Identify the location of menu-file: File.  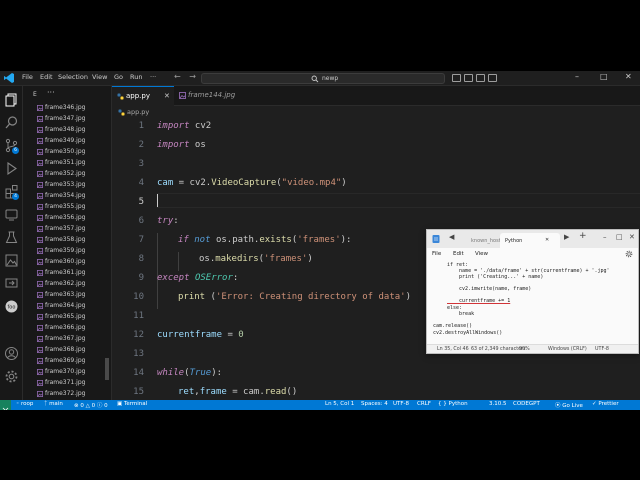
(27, 77).